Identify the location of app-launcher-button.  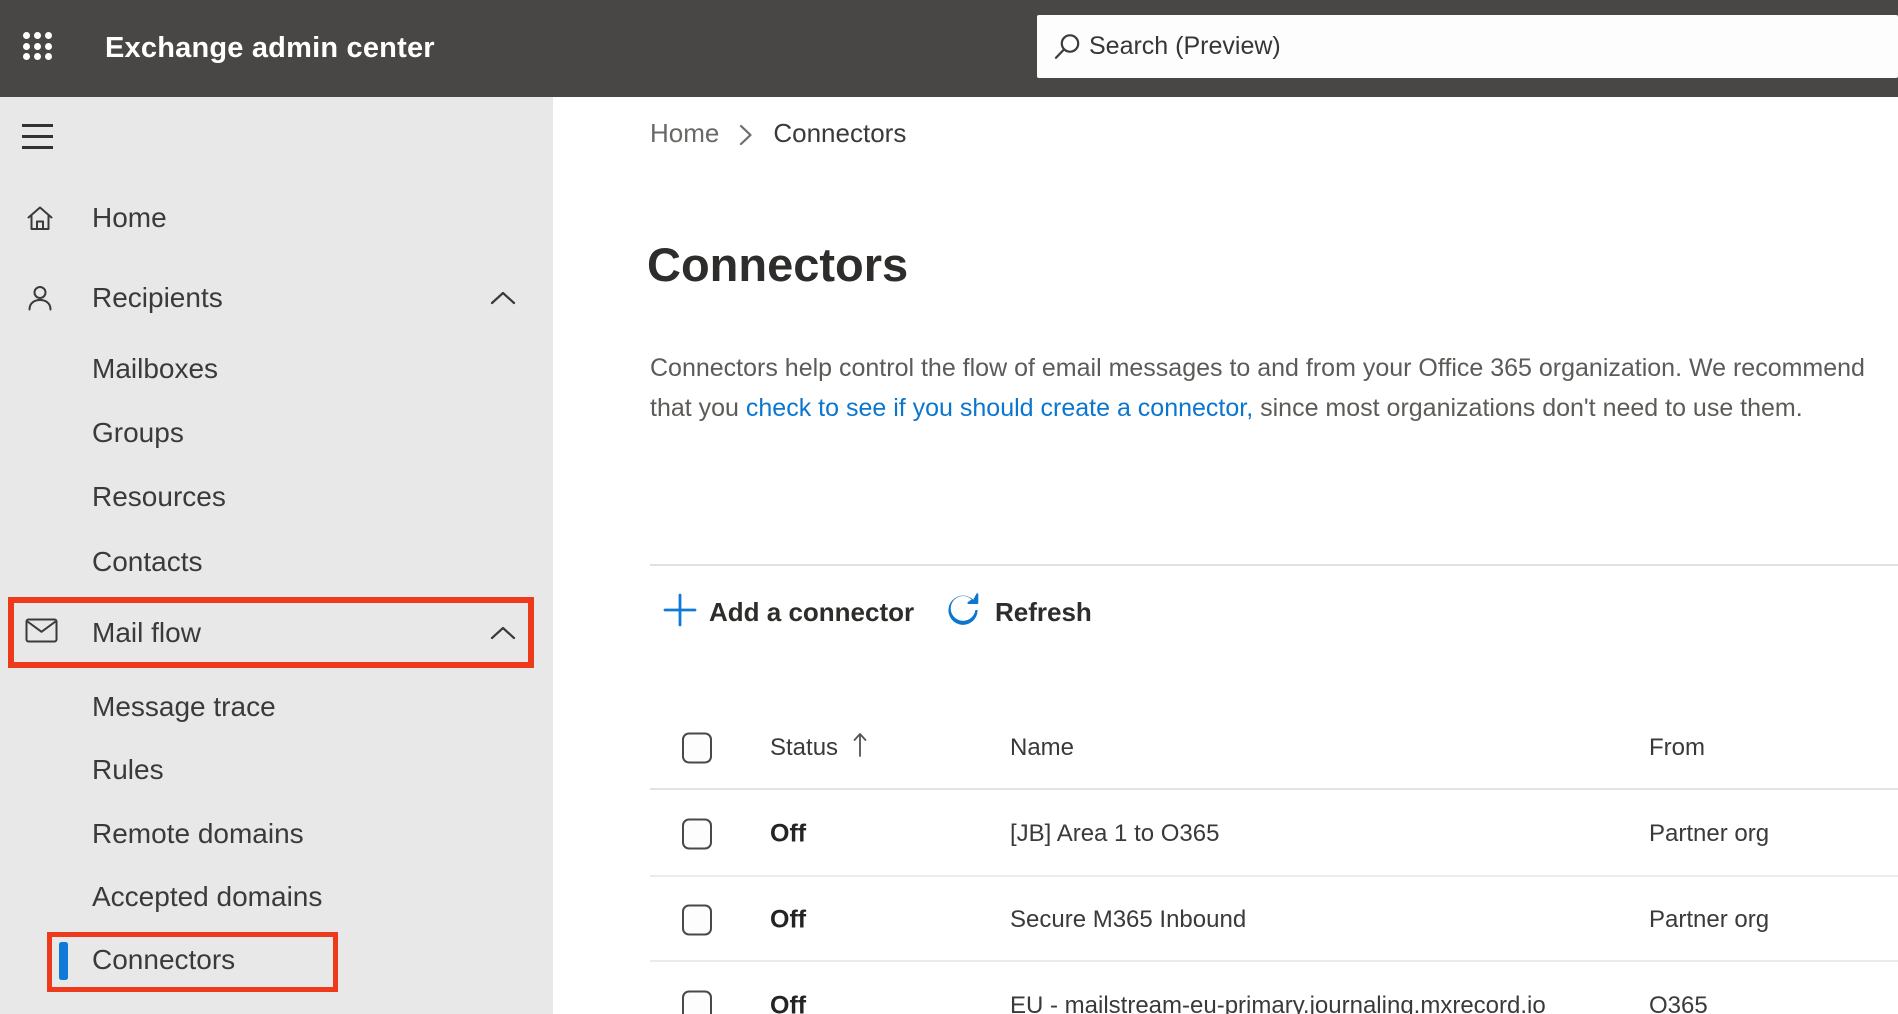
(43, 48).